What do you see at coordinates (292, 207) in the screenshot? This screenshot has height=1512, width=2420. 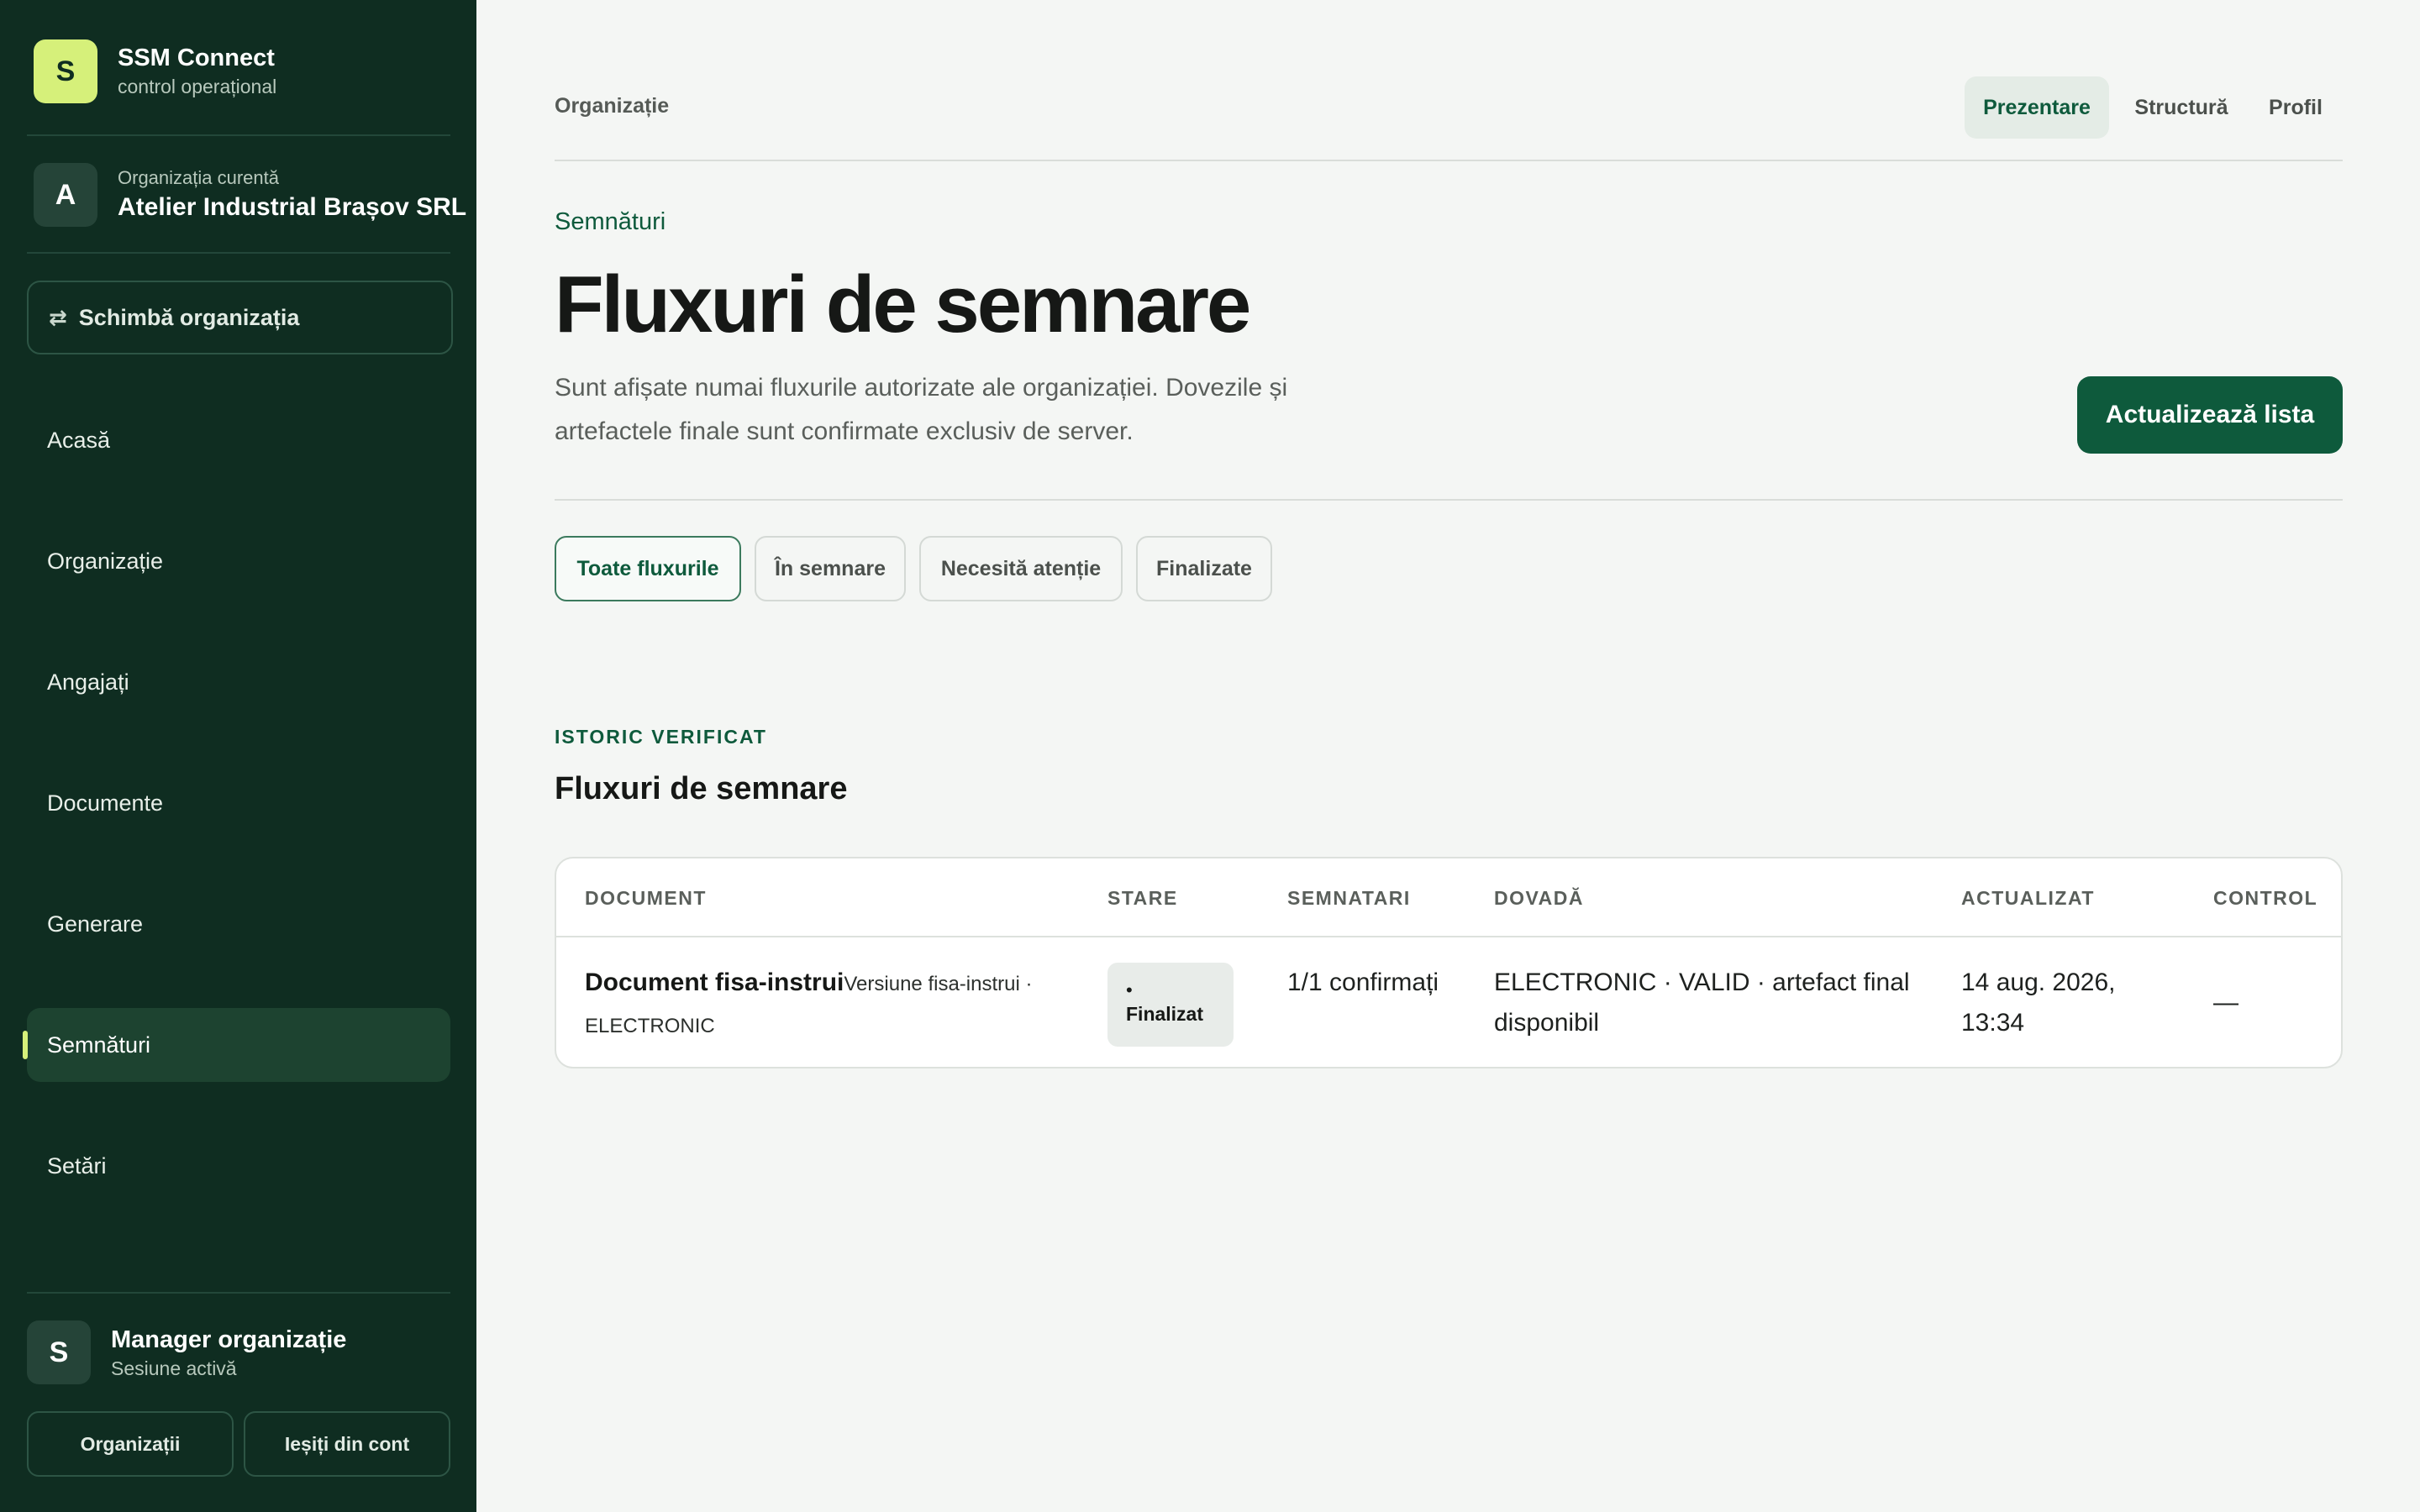 I see `organization-name: Atelier Industrial Brașov SRL` at bounding box center [292, 207].